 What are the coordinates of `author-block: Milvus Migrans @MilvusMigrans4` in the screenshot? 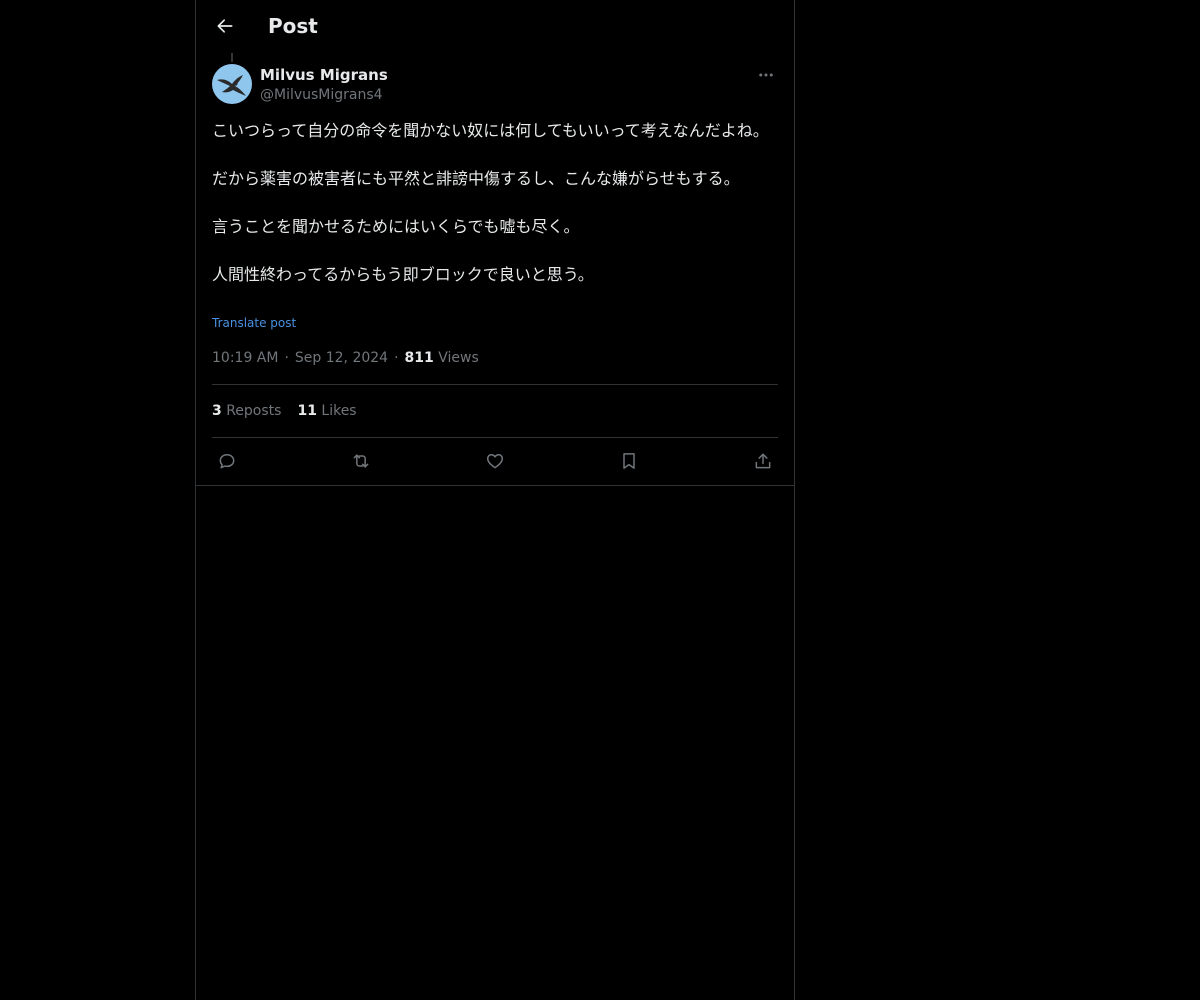 It's located at (324, 85).